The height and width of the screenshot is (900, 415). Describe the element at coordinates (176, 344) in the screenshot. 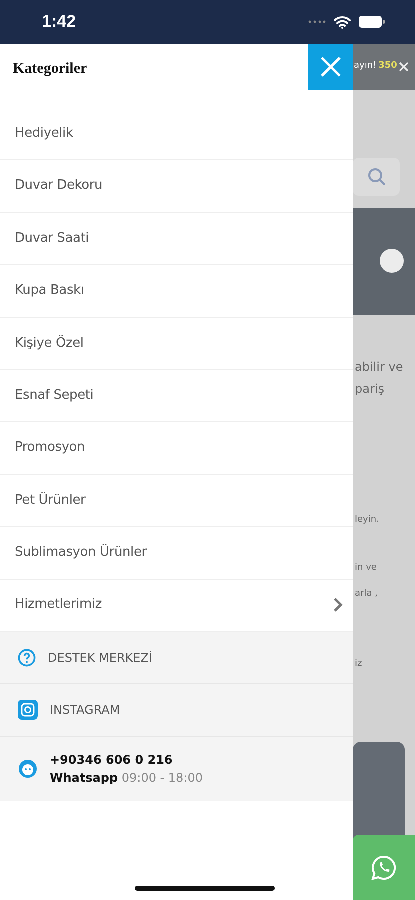

I see `category-item: Kişiye Özel` at that location.